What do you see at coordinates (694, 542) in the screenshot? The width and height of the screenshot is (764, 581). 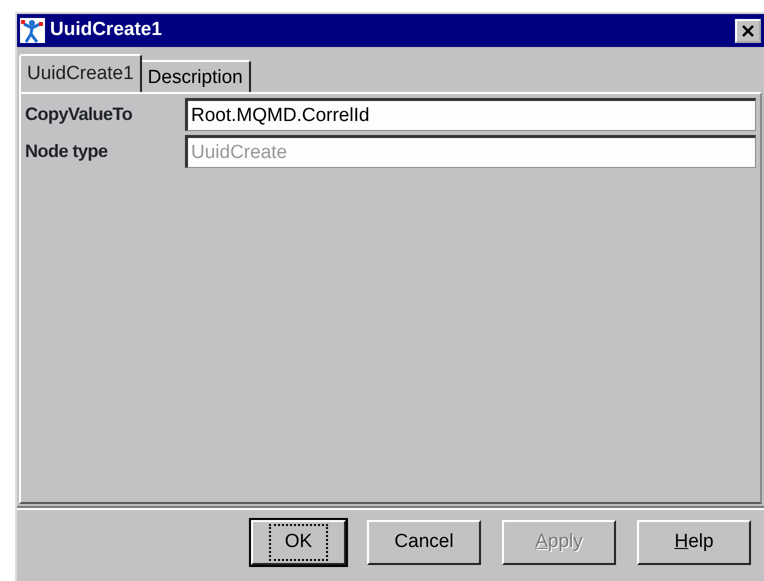 I see `dialog-button: Help` at bounding box center [694, 542].